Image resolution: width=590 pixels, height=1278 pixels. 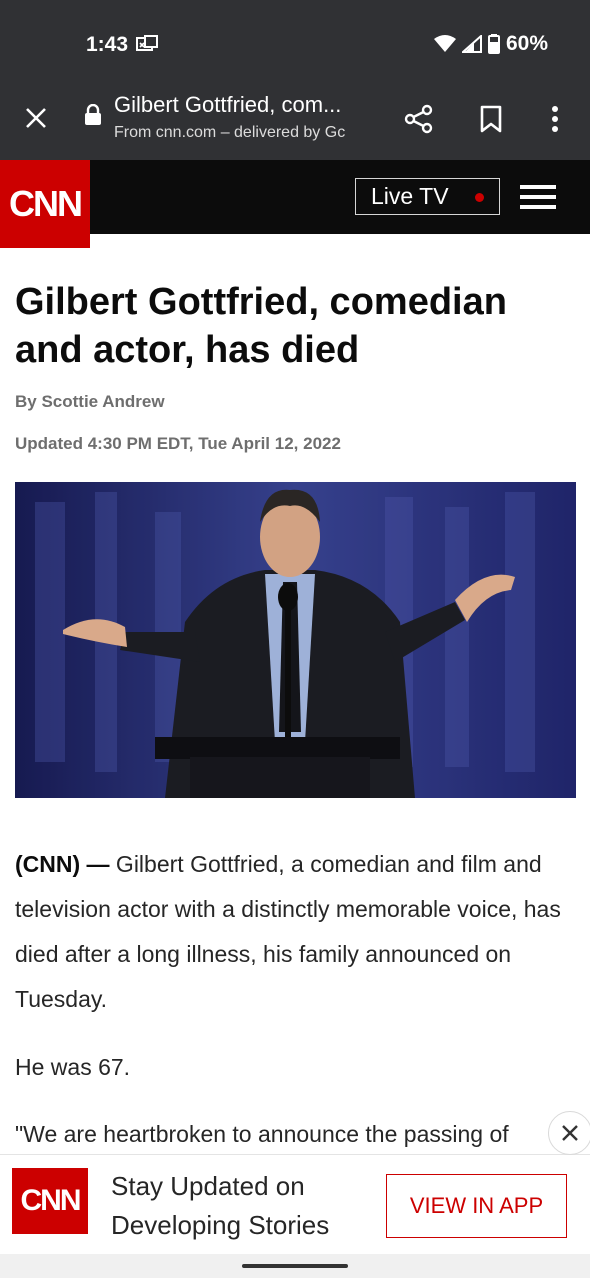 I want to click on status-right: 60%, so click(x=490, y=44).